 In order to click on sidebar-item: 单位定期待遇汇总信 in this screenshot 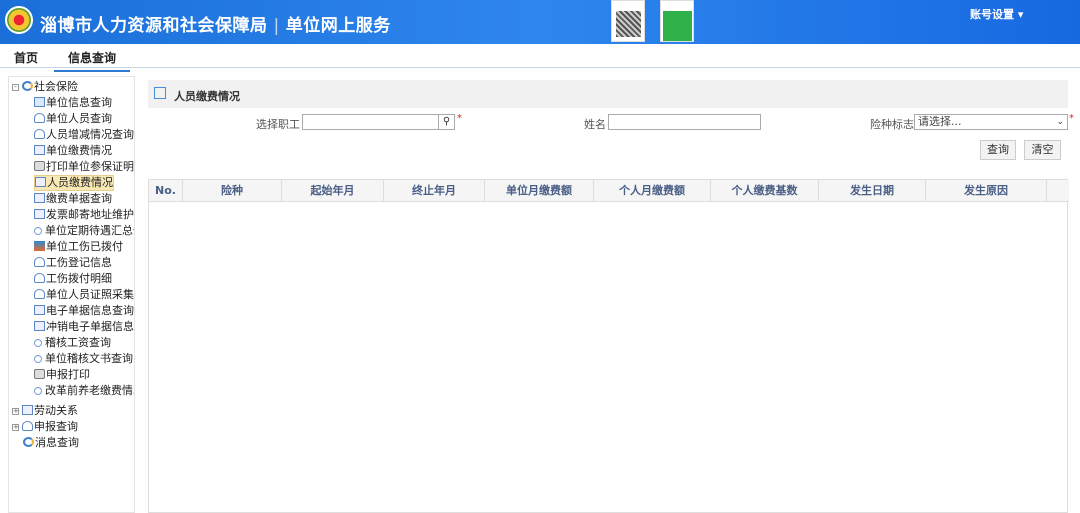, I will do `click(84, 231)`.